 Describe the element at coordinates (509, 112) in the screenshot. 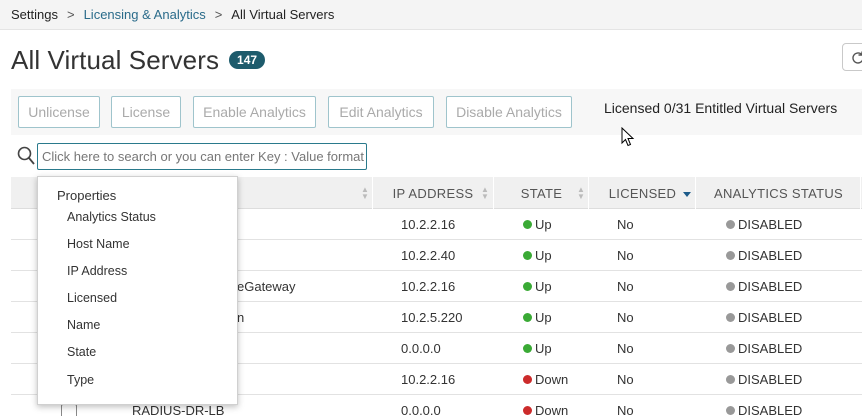

I see `disable-analytics-button: Disable Analytics` at that location.